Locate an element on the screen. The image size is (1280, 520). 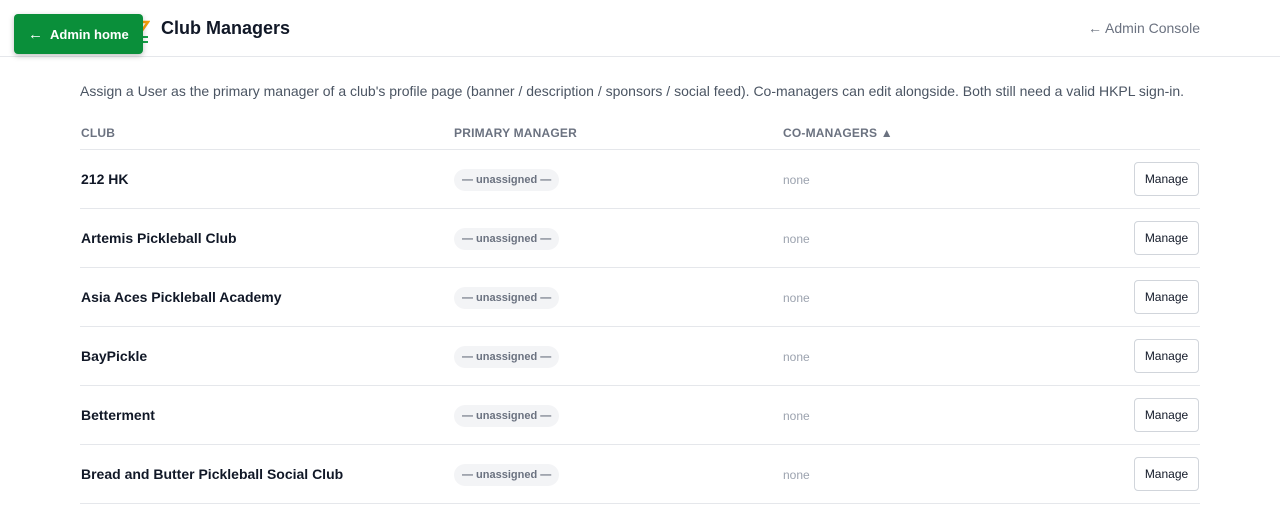
table-header: CLUB PRIMARY MANAGER CO-MANAGERS ▲ is located at coordinates (640, 133).